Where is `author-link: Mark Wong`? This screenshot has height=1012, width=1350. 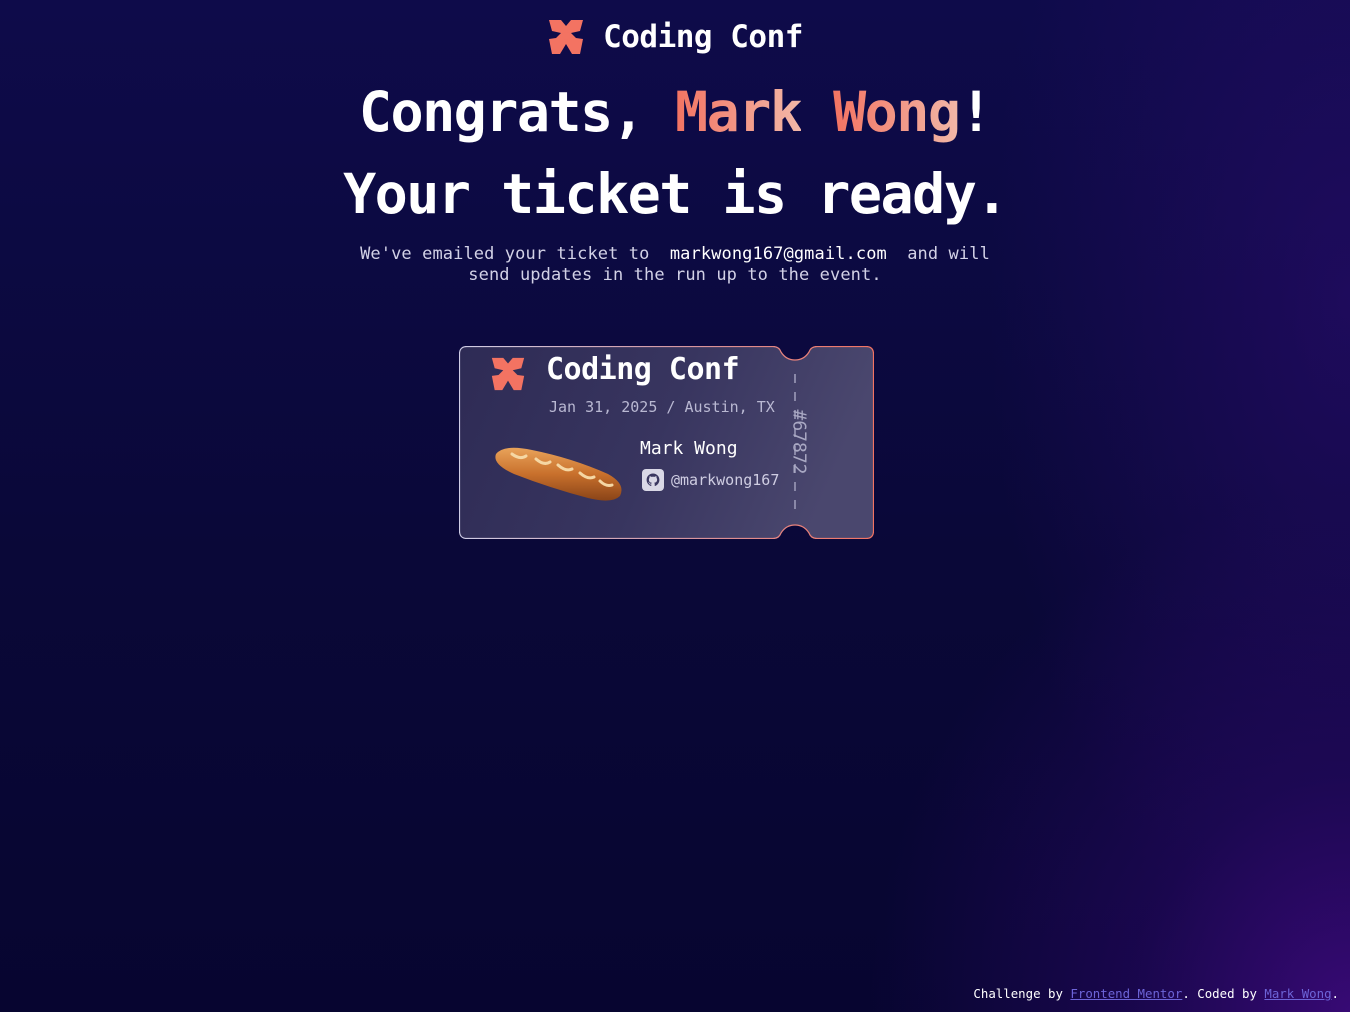 author-link: Mark Wong is located at coordinates (1297, 993).